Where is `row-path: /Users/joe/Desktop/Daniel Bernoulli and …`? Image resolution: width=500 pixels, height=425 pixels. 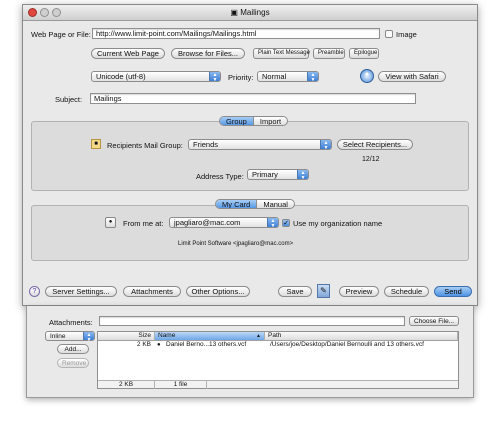 row-path: /Users/joe/Desktop/Daniel Bernoulli and … is located at coordinates (347, 344).